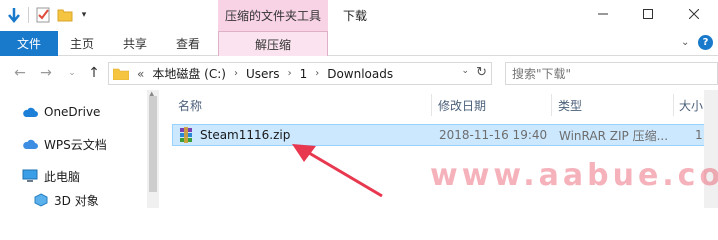  I want to click on breadcrumb-users: Users, so click(263, 74).